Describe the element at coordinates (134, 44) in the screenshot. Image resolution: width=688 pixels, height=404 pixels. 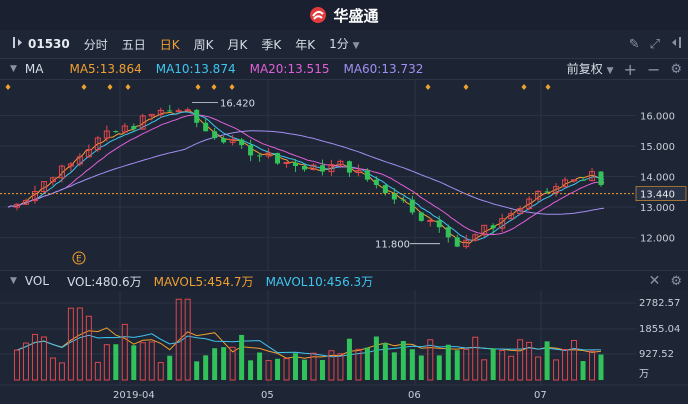
I see `tab-five-day: 五日` at that location.